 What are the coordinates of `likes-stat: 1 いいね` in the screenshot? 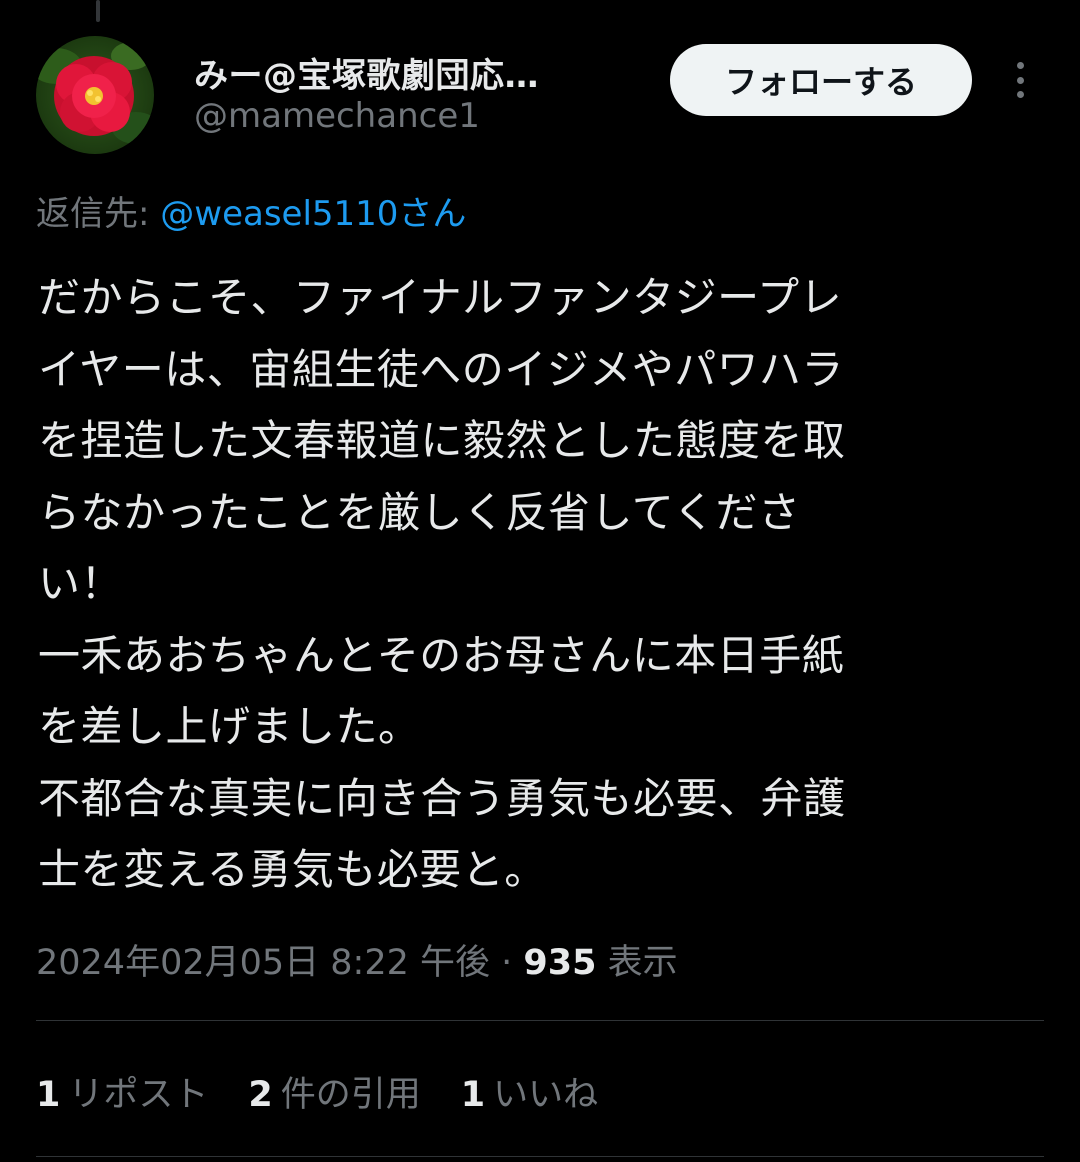 It's located at (529, 1091).